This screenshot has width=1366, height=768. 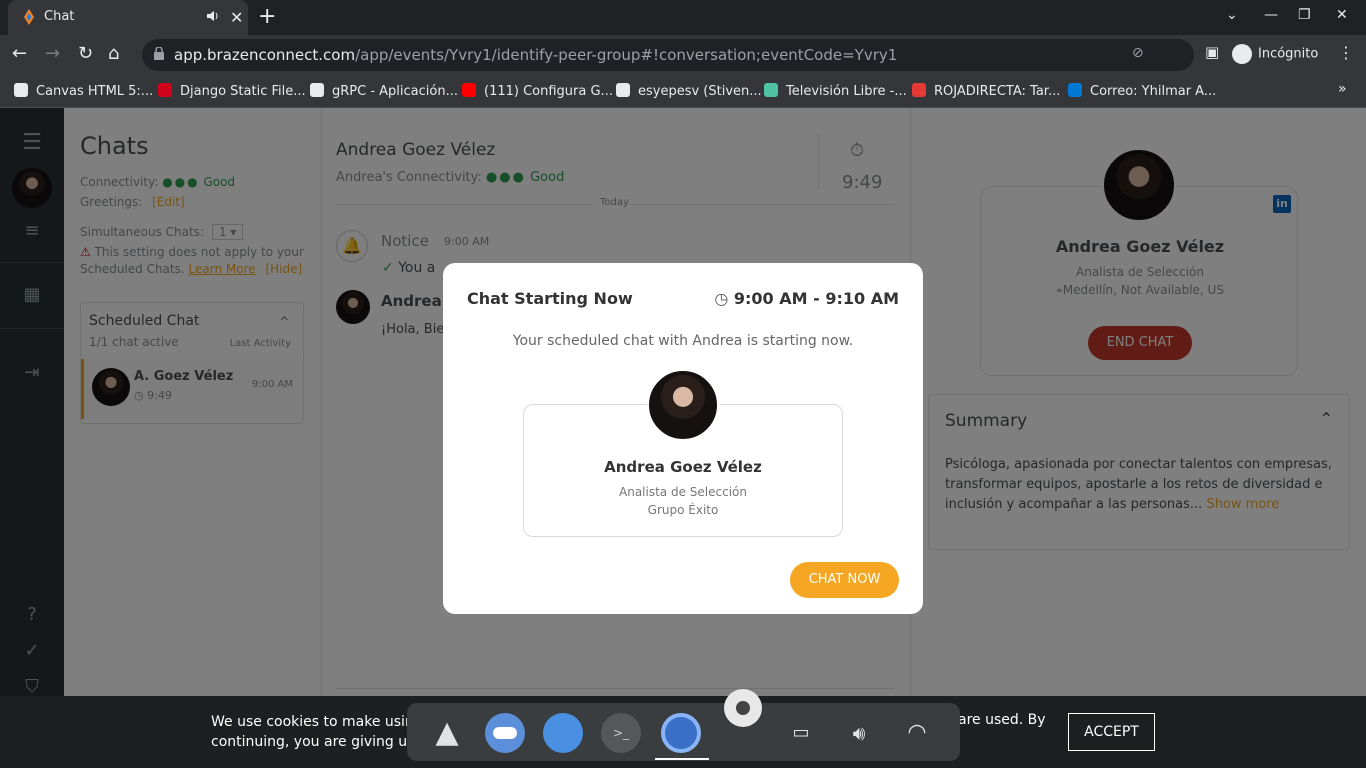 What do you see at coordinates (447, 733) in the screenshot?
I see `arch-launcher-icon: ▲` at bounding box center [447, 733].